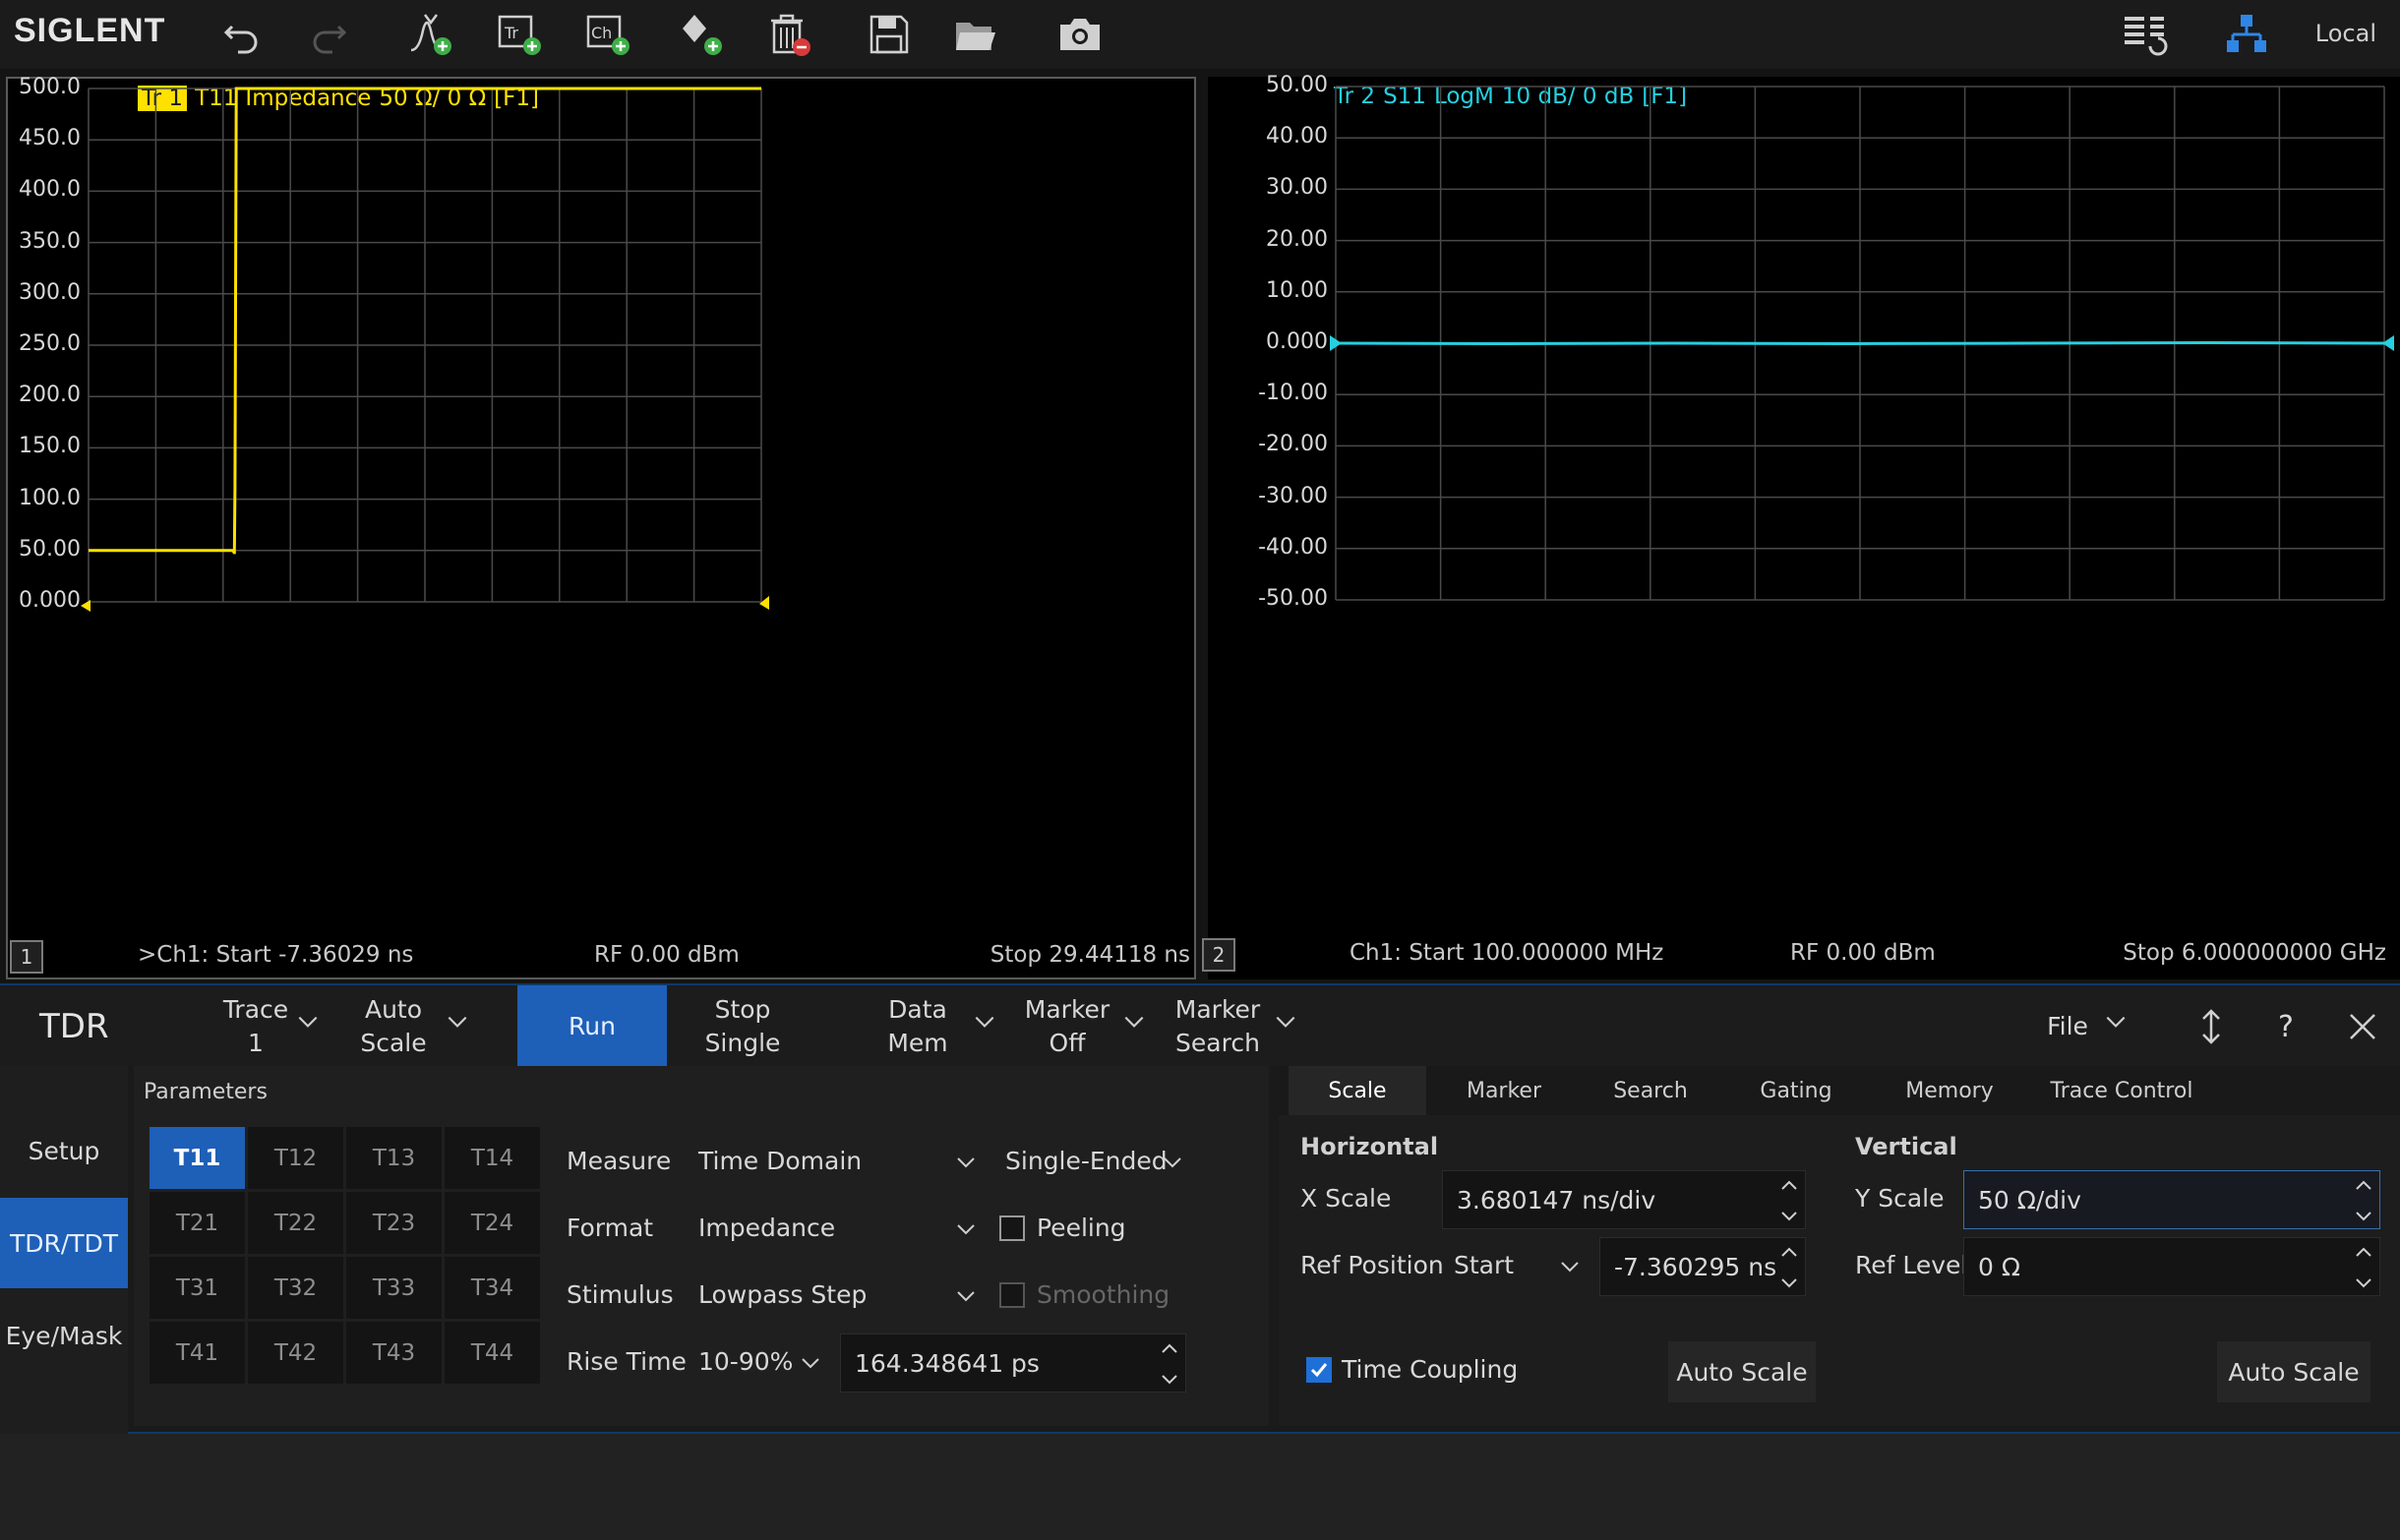 Image resolution: width=2400 pixels, height=1540 pixels. I want to click on single-label: Single, so click(742, 1043).